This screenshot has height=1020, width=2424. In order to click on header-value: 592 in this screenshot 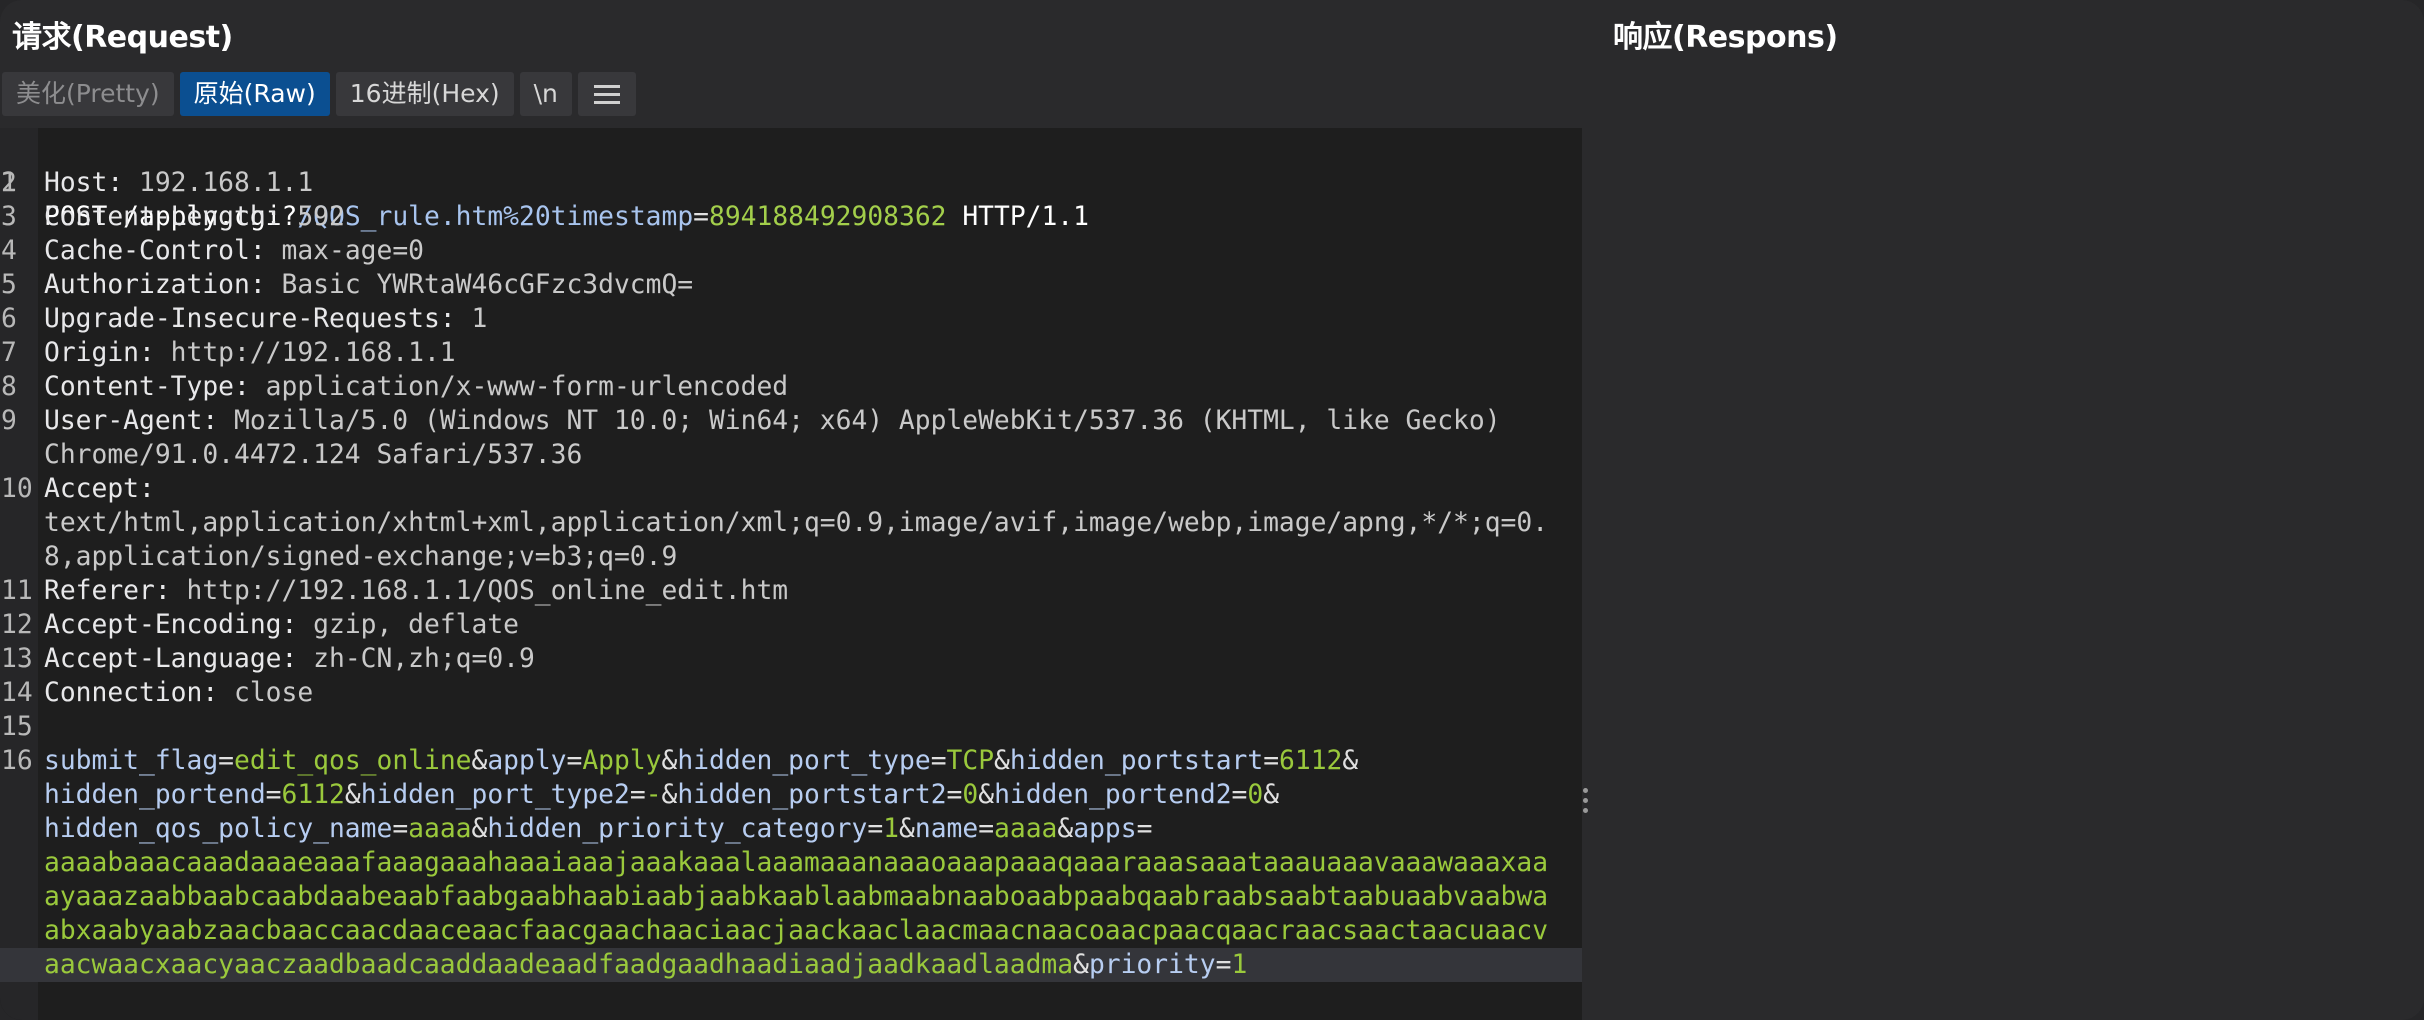, I will do `click(313, 217)`.